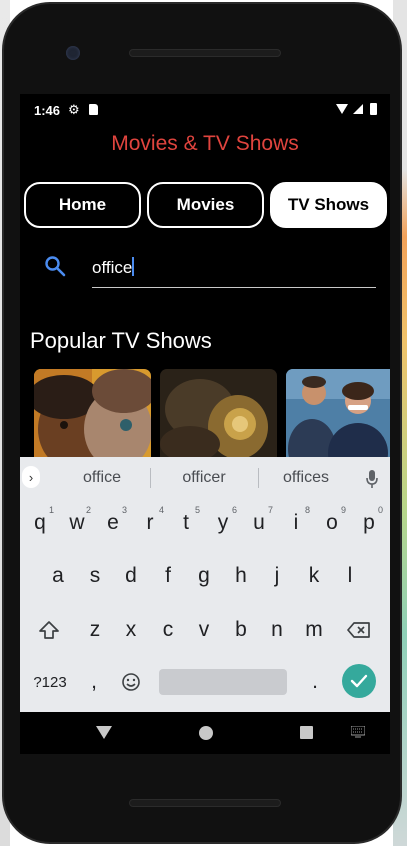 The width and height of the screenshot is (407, 846). What do you see at coordinates (197, 510) in the screenshot?
I see `key-hint: 5` at bounding box center [197, 510].